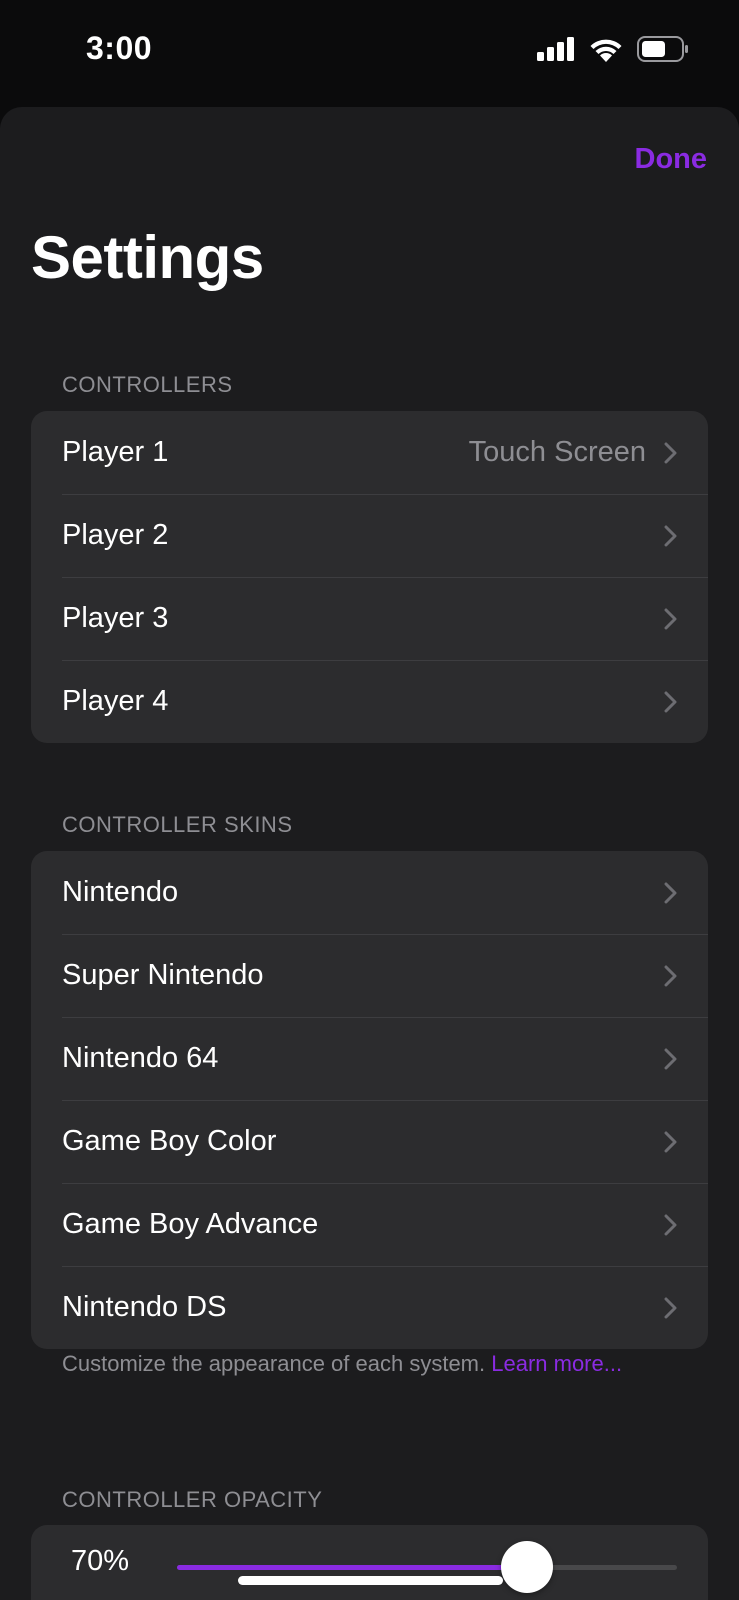 This screenshot has height=1600, width=739. Describe the element at coordinates (556, 51) in the screenshot. I see `cellular-signal-icon` at that location.